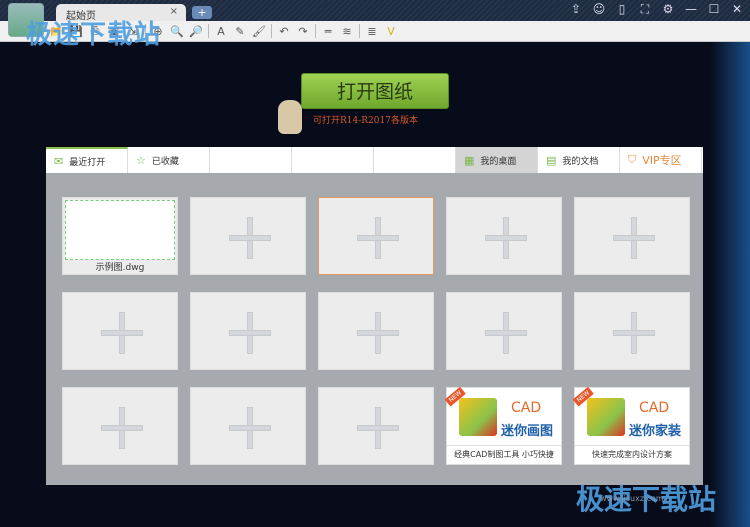 Image resolution: width=750 pixels, height=527 pixels. Describe the element at coordinates (504, 452) in the screenshot. I see `ad-desc: 经典CAD制图工具 小巧快捷` at that location.